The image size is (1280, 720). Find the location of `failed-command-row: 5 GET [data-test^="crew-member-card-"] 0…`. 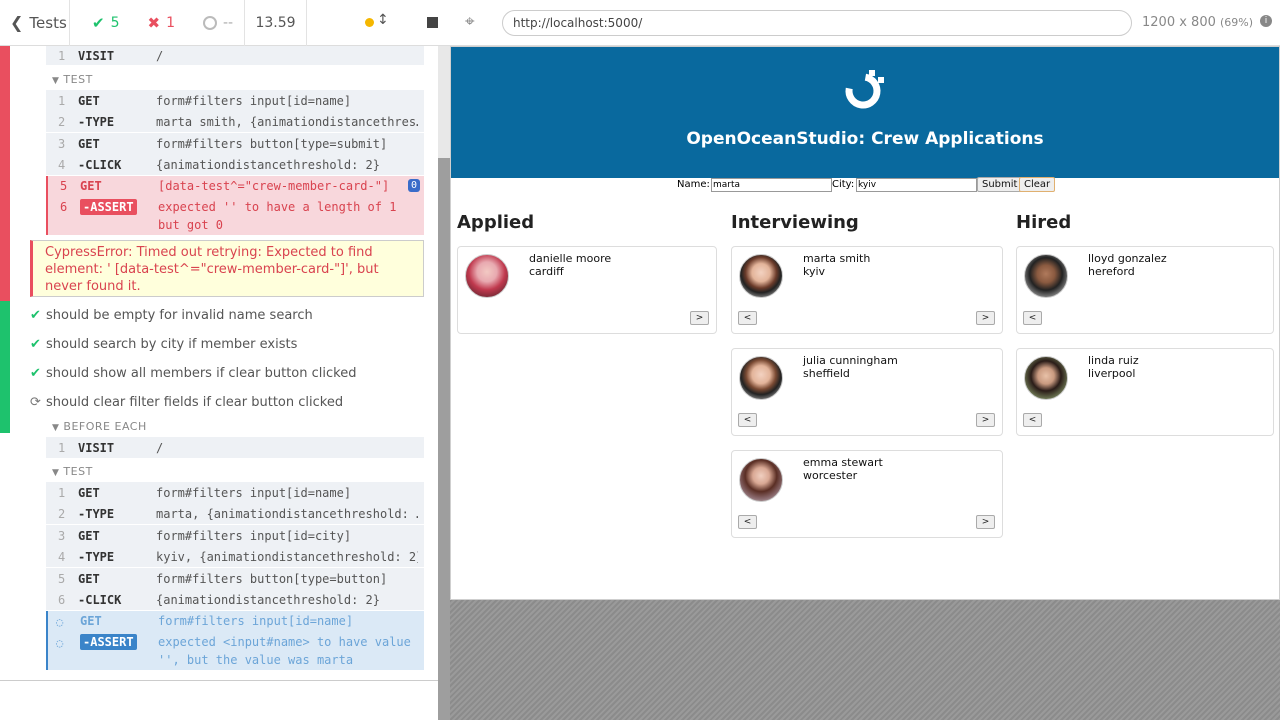

failed-command-row: 5 GET [data-test^="crew-member-card-"] 0… is located at coordinates (235, 205).